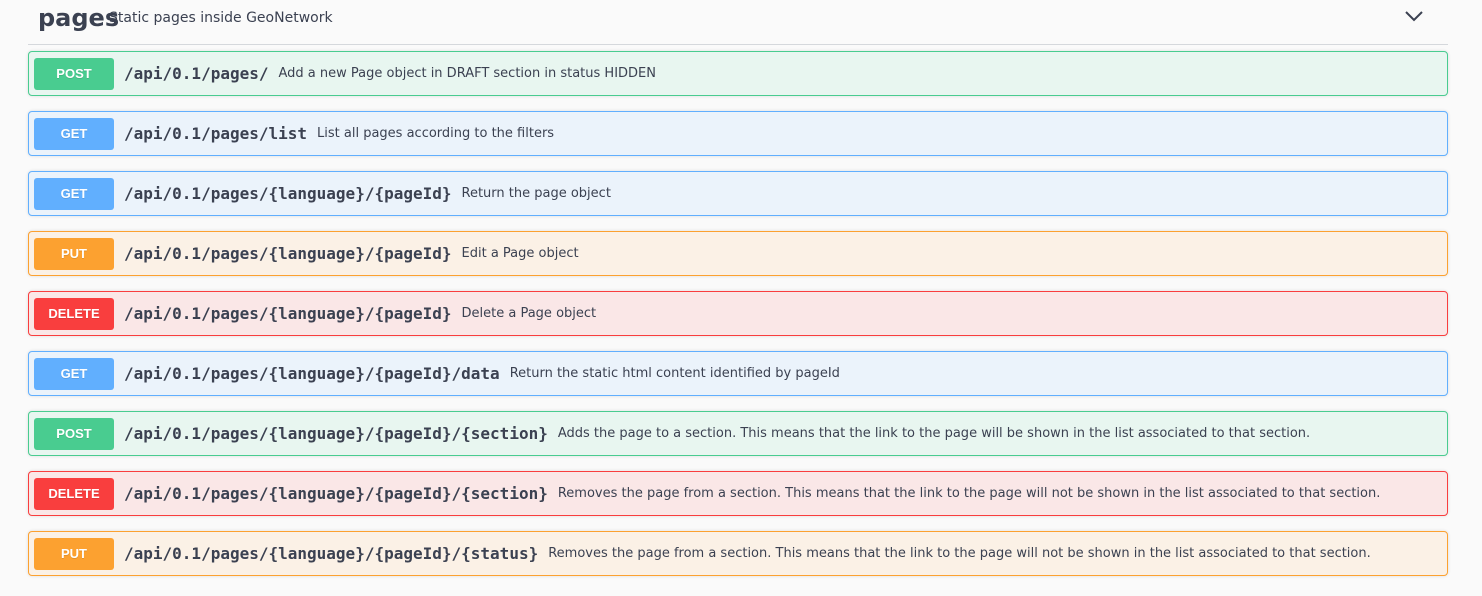 This screenshot has width=1482, height=596. Describe the element at coordinates (536, 193) in the screenshot. I see `operation-summary: Return the page object` at that location.